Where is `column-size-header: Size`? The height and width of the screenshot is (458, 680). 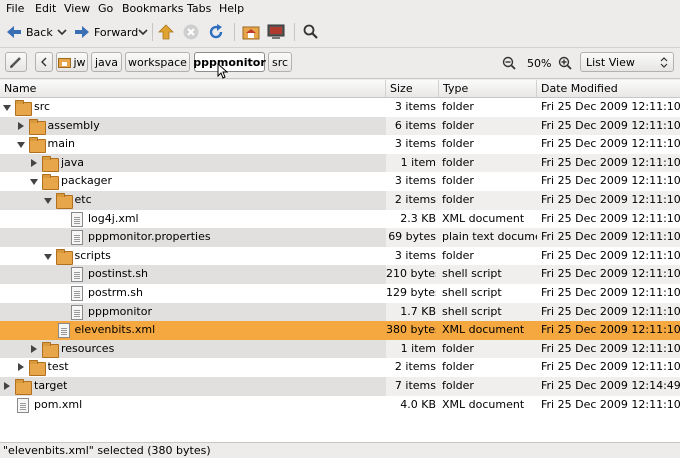
column-size-header: Size is located at coordinates (412, 88).